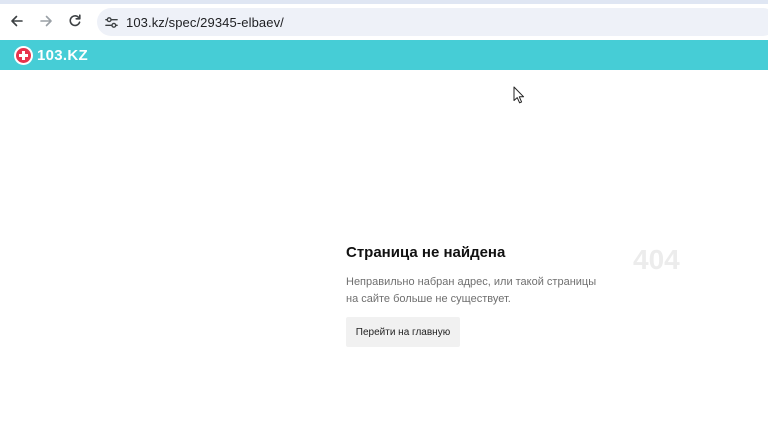 The width and height of the screenshot is (768, 431). Describe the element at coordinates (23, 55) in the screenshot. I see `plus-cross-icon` at that location.